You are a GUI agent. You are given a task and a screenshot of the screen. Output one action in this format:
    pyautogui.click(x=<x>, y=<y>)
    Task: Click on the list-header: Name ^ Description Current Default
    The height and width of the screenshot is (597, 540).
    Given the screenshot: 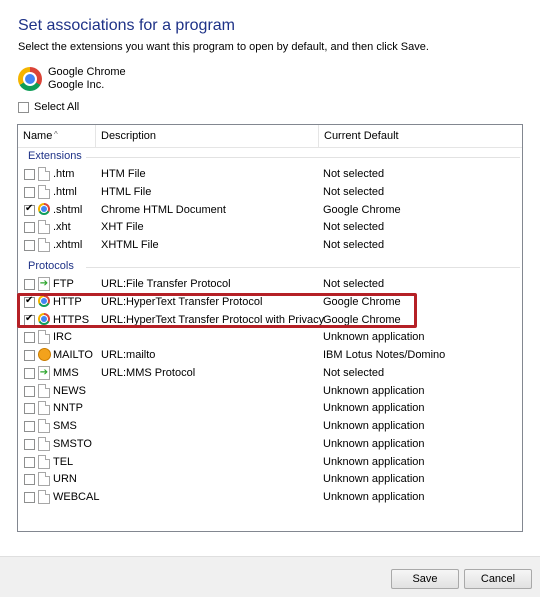 What is the action you would take?
    pyautogui.click(x=270, y=136)
    